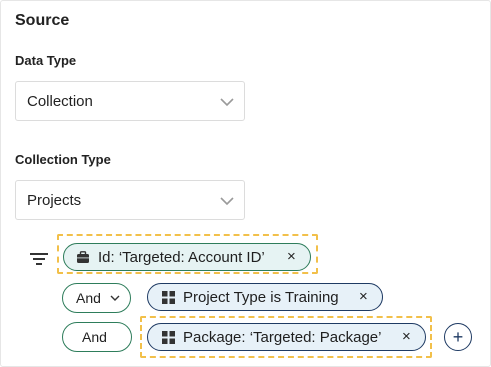  Describe the element at coordinates (130, 200) in the screenshot. I see `collection-type-select: Projects` at that location.